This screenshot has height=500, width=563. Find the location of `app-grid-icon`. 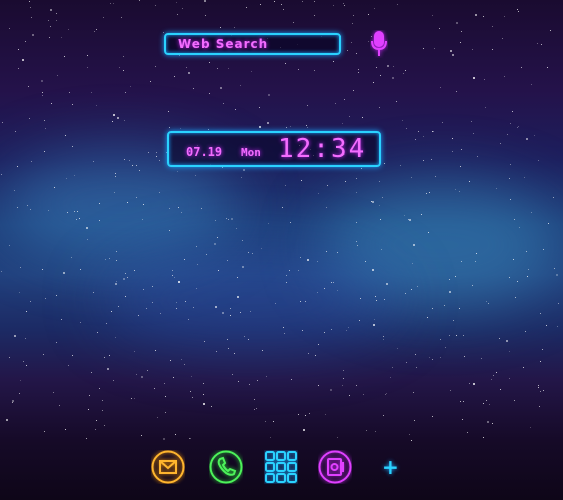

app-grid-icon is located at coordinates (281, 467).